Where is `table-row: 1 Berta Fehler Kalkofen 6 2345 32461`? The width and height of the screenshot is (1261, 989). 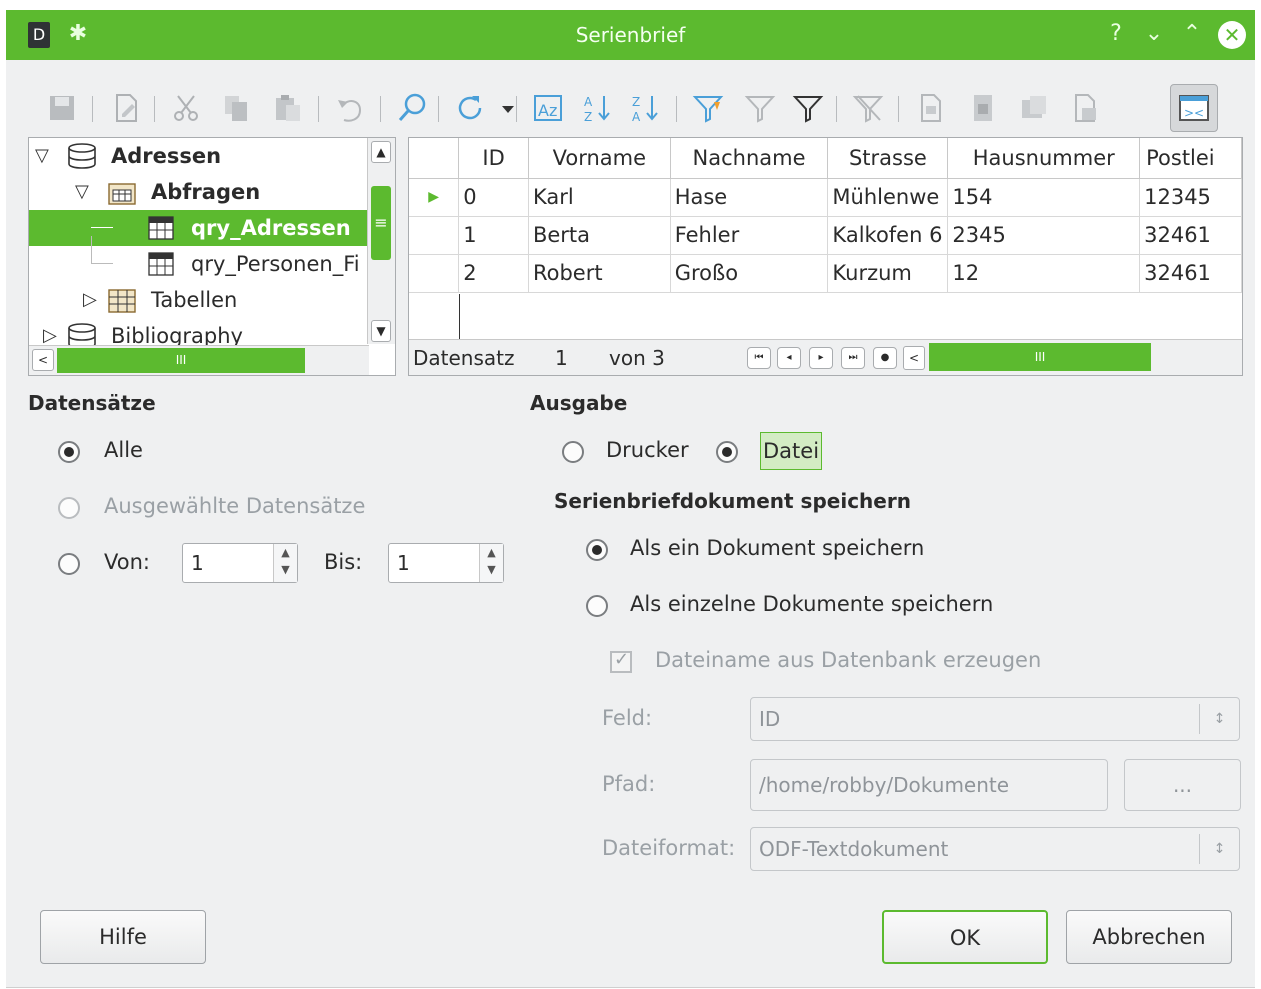
table-row: 1 Berta Fehler Kalkofen 6 2345 32461 is located at coordinates (825, 235).